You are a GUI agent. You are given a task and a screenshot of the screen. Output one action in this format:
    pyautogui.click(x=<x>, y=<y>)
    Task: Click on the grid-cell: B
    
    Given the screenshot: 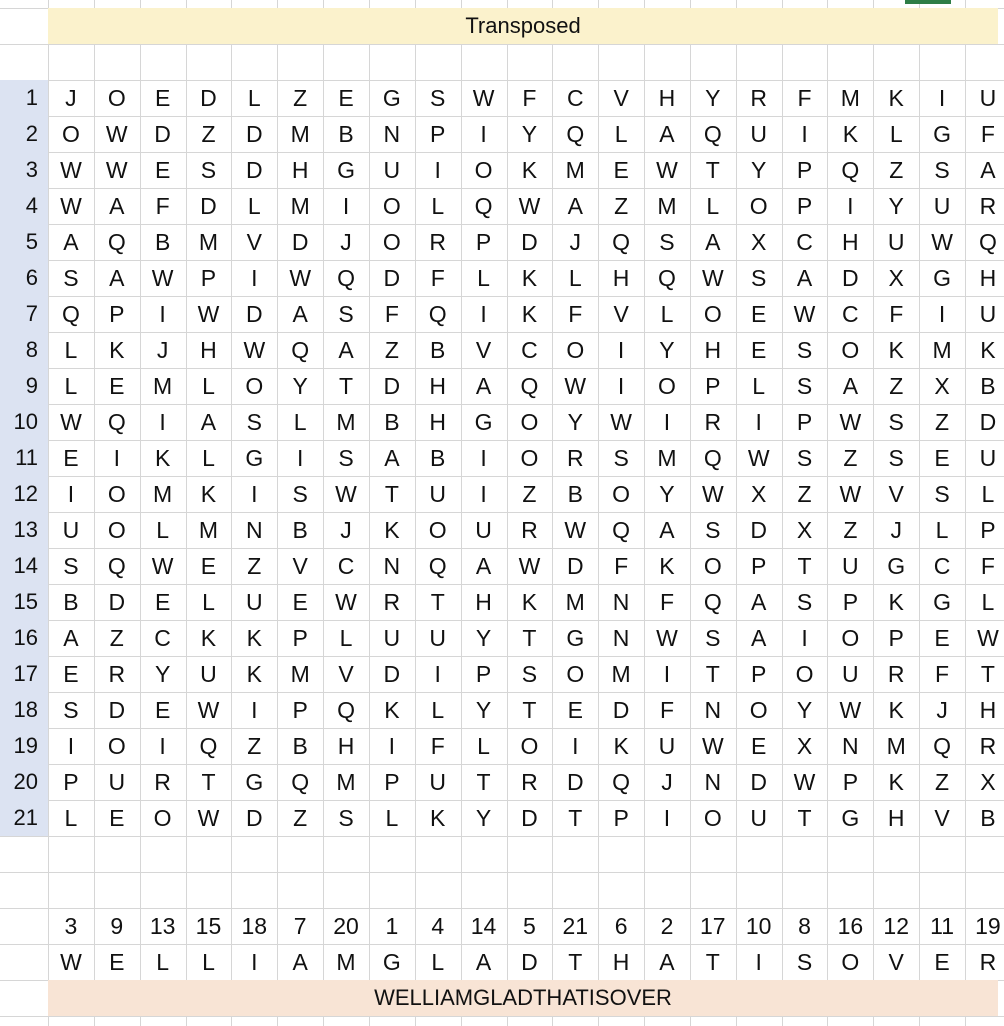 What is the action you would take?
    pyautogui.click(x=71, y=602)
    